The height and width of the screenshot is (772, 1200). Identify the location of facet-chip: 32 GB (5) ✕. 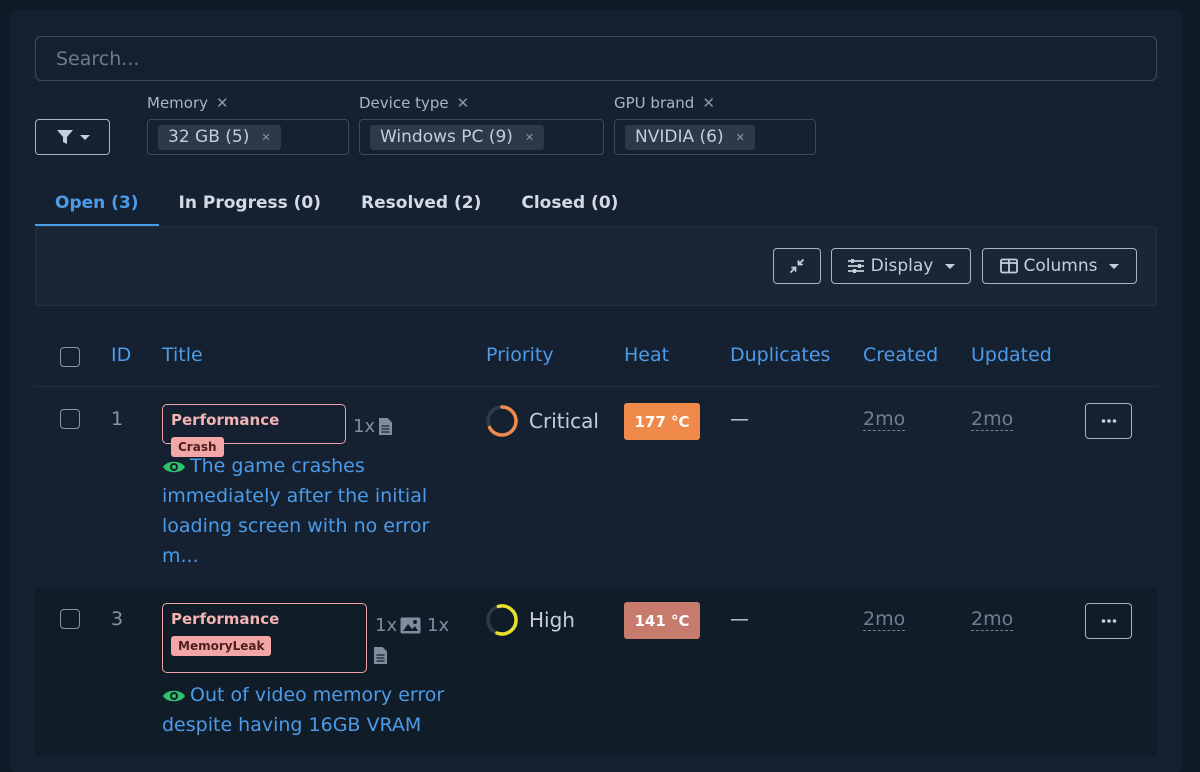
(219, 137).